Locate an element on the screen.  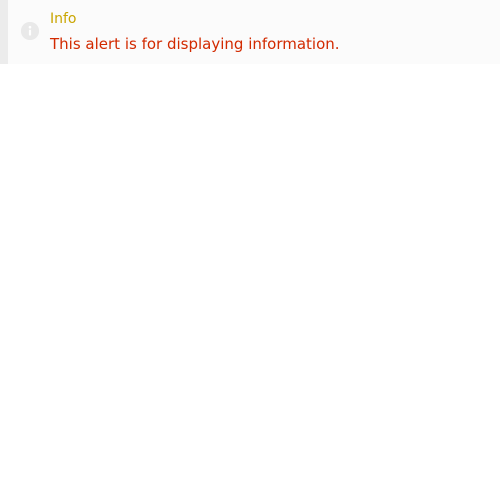
alert-title: Info is located at coordinates (63, 19).